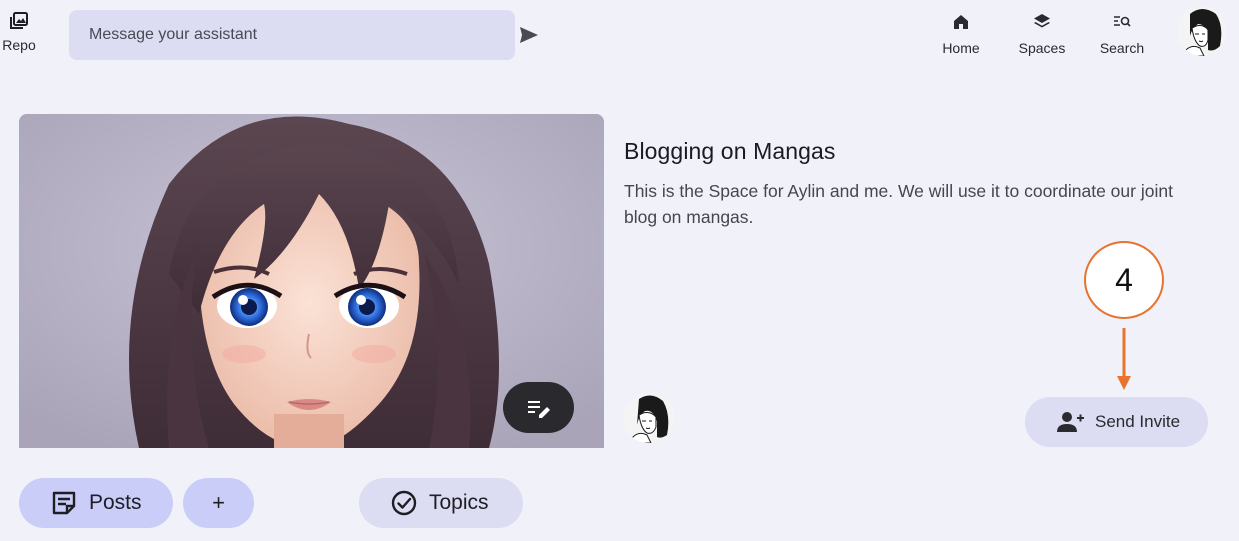 The width and height of the screenshot is (1239, 541). Describe the element at coordinates (961, 48) in the screenshot. I see `nav-home-label: Home` at that location.